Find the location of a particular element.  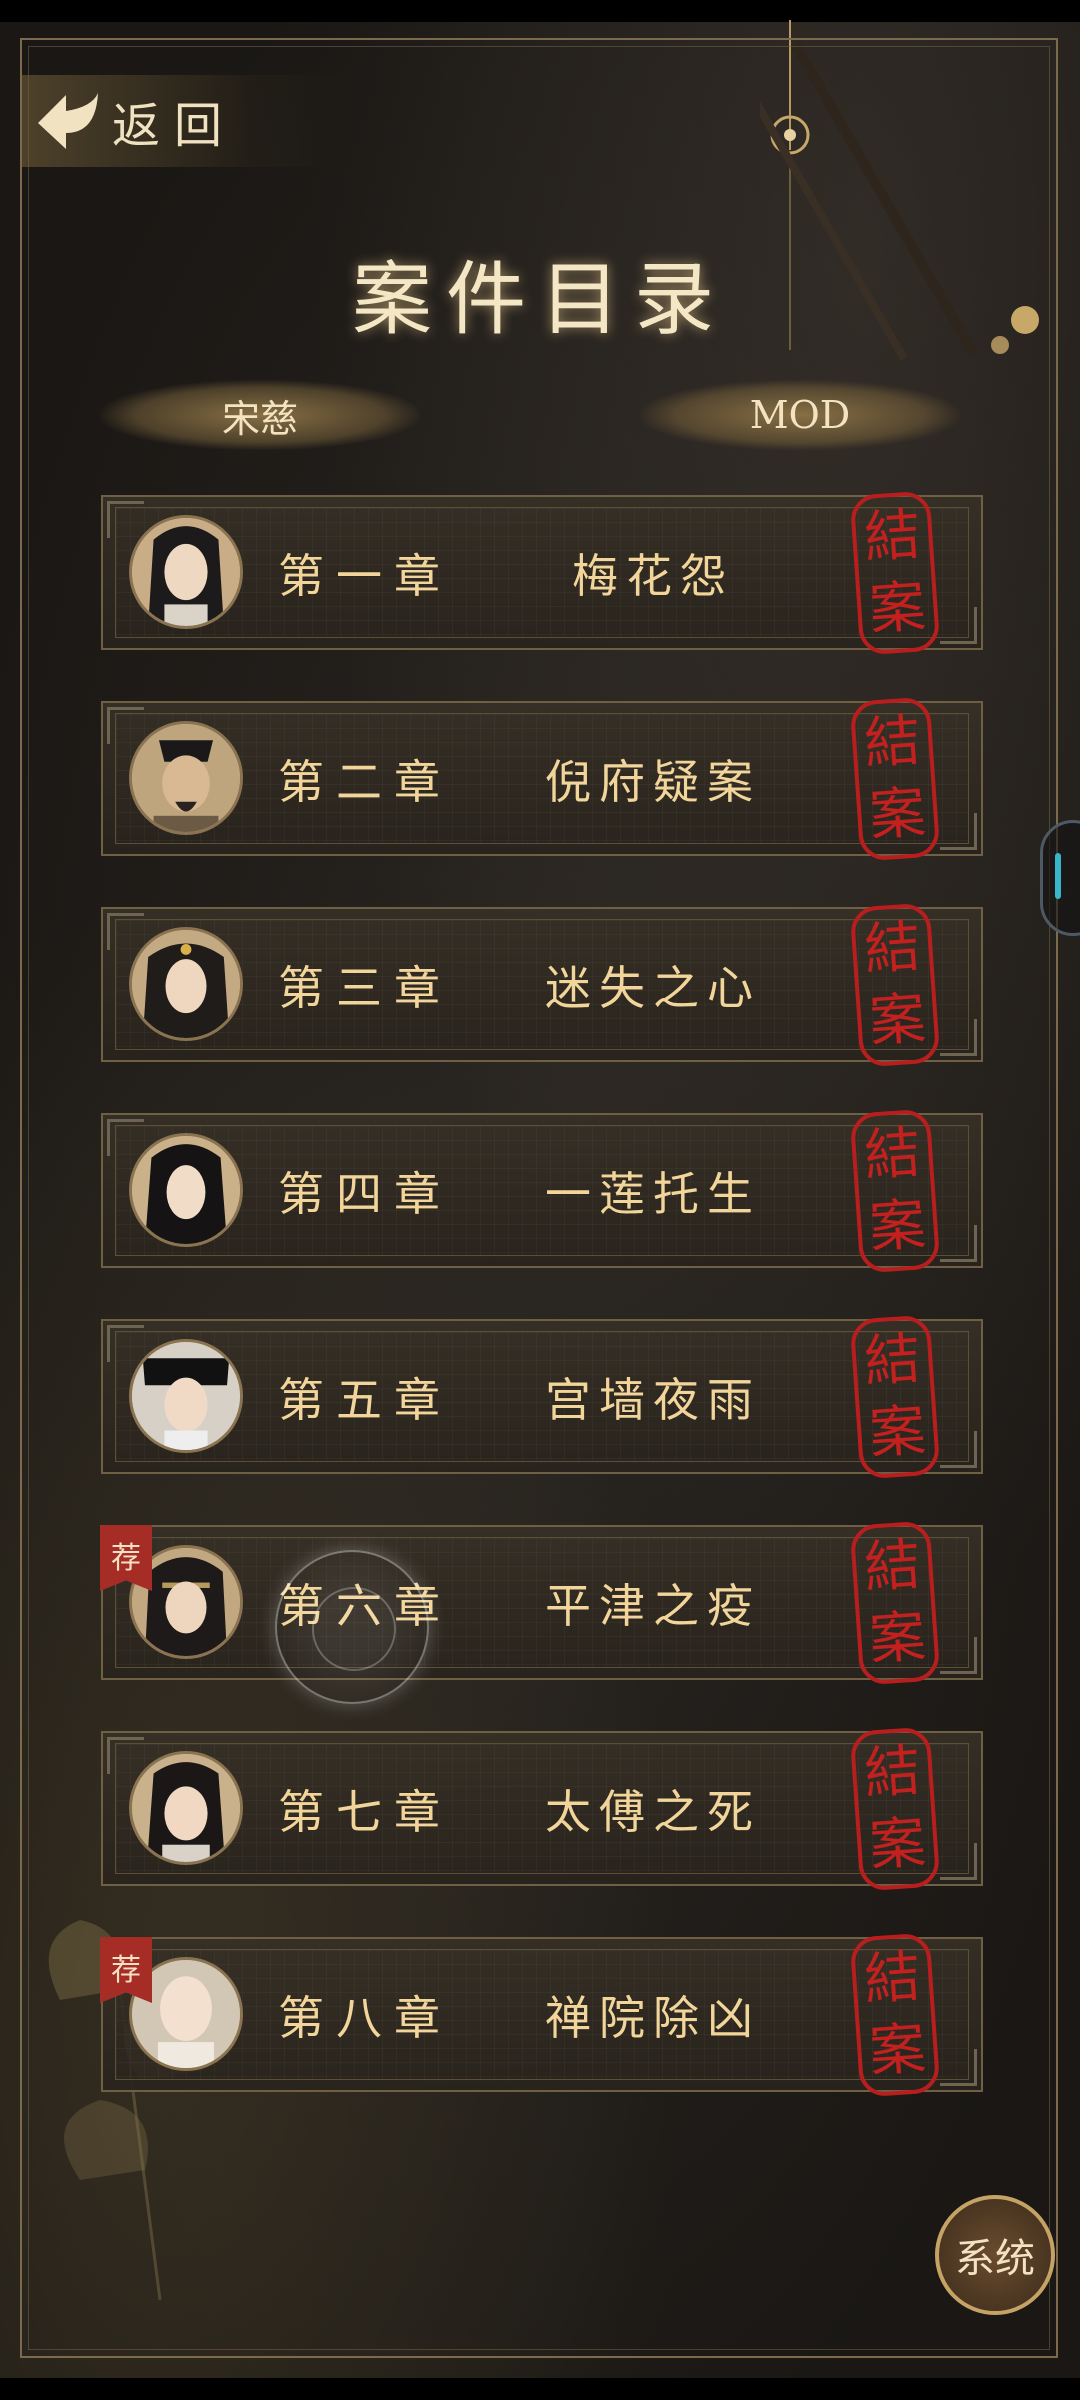

chapter-card-7: 第七章 太傅之死 結案 is located at coordinates (542, 1809).